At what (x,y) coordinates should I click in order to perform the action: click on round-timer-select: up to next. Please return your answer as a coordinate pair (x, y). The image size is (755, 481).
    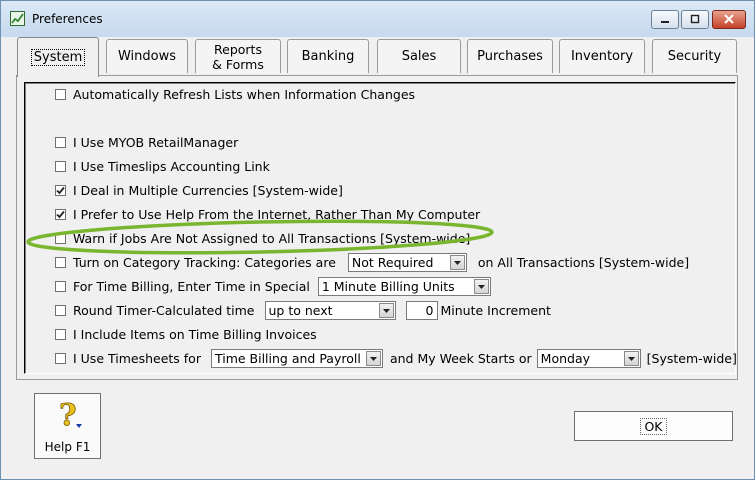
    Looking at the image, I should click on (330, 310).